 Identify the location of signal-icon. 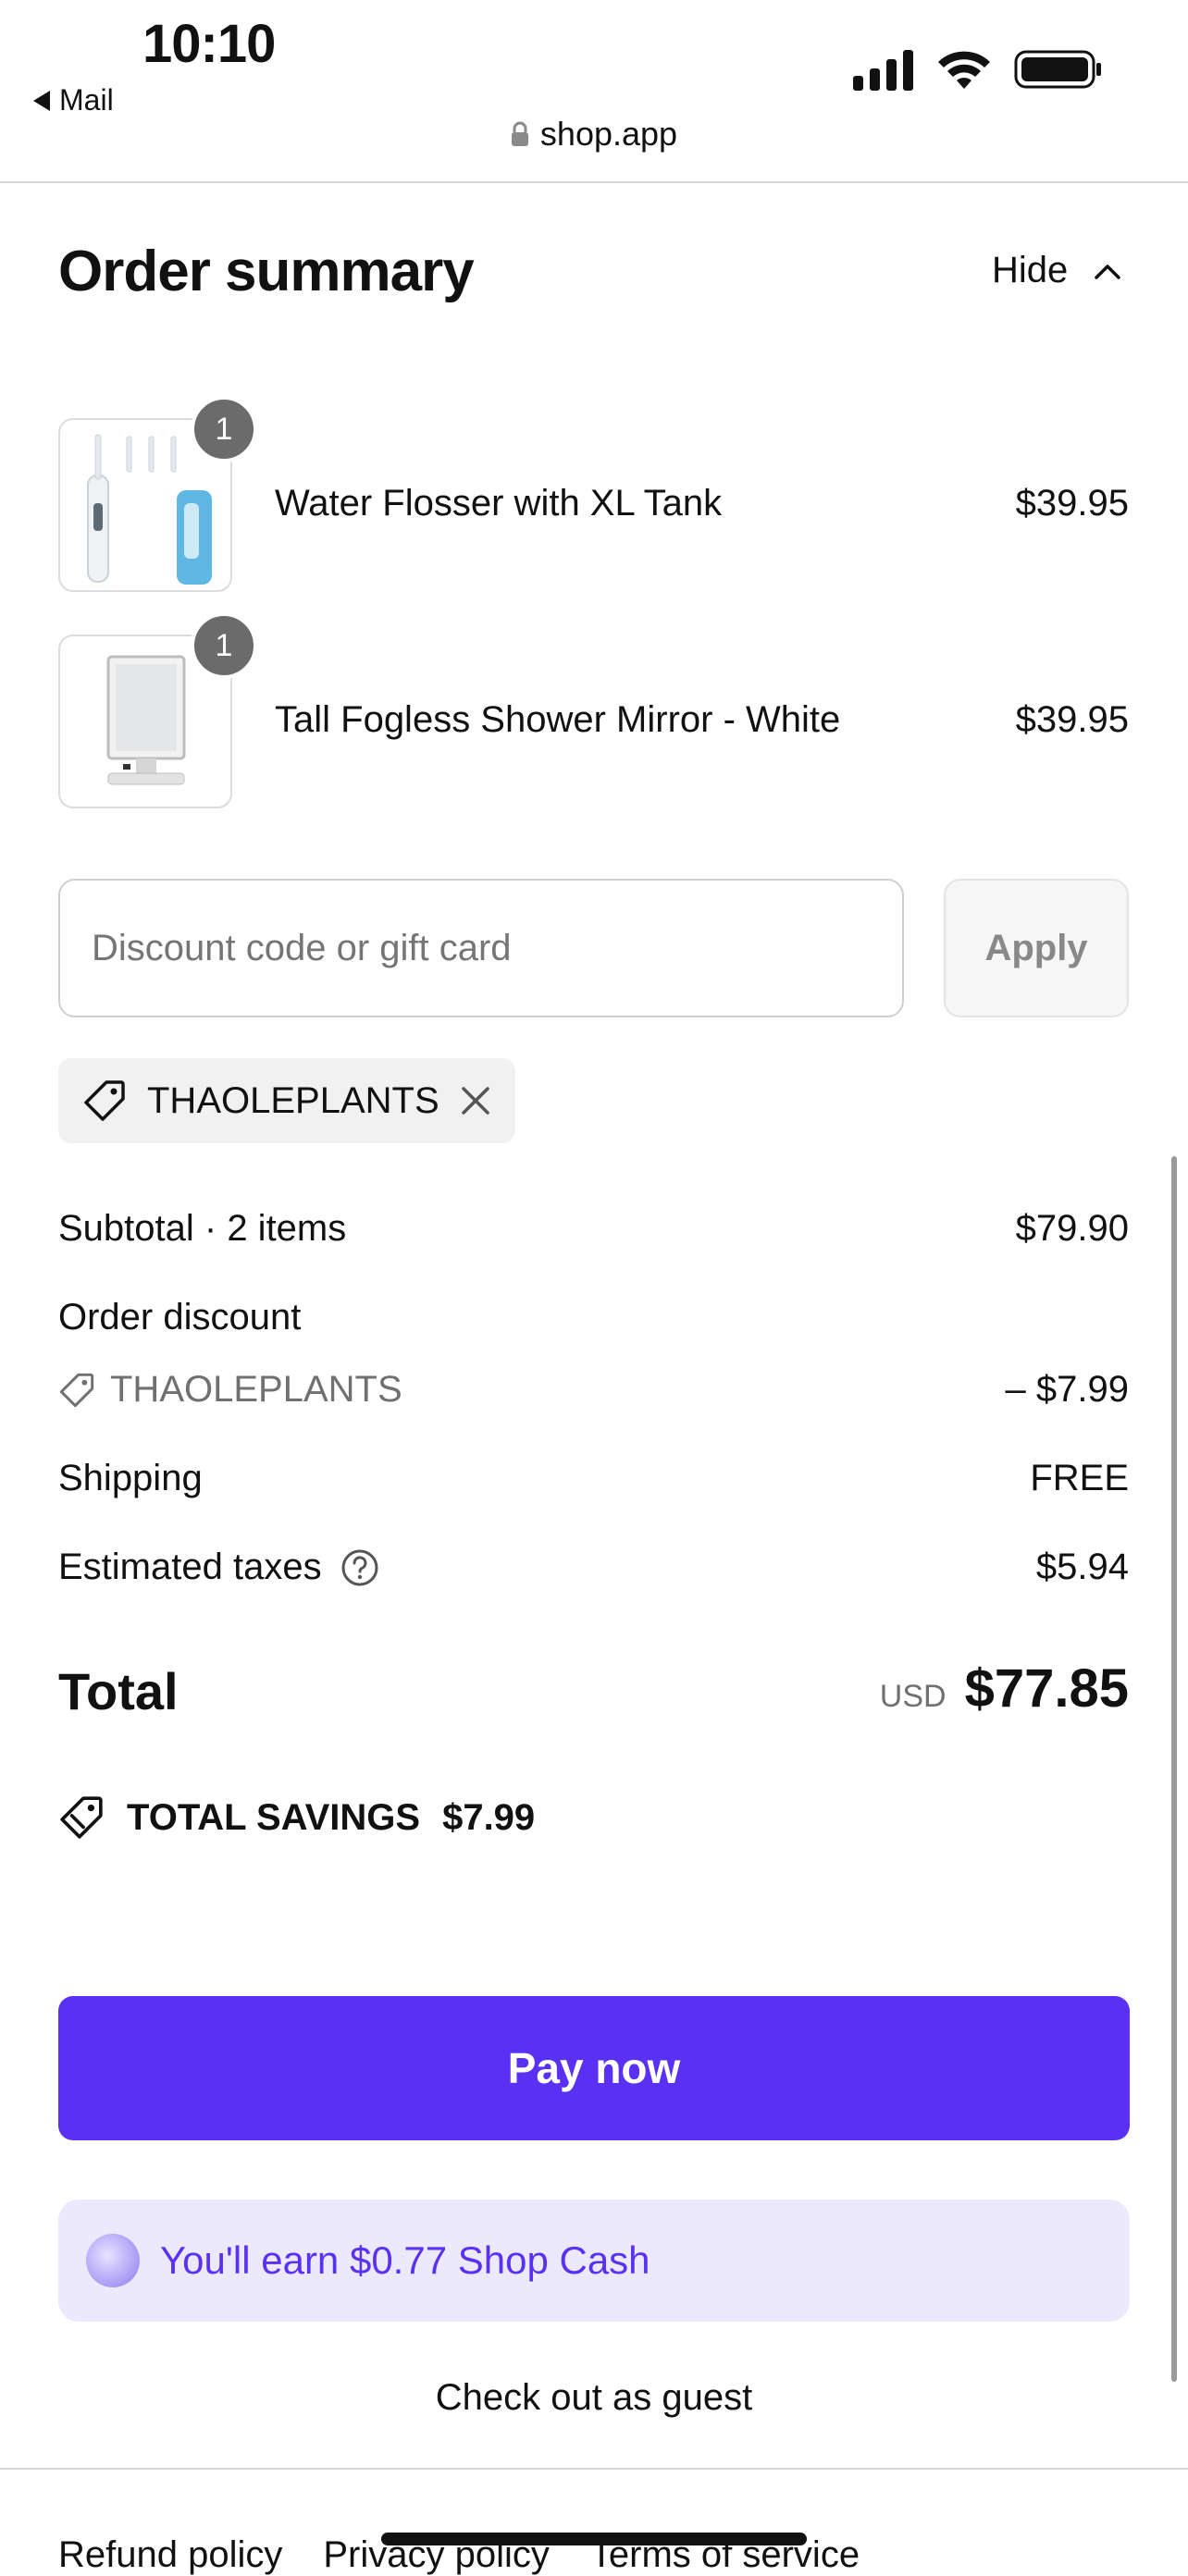
(883, 70).